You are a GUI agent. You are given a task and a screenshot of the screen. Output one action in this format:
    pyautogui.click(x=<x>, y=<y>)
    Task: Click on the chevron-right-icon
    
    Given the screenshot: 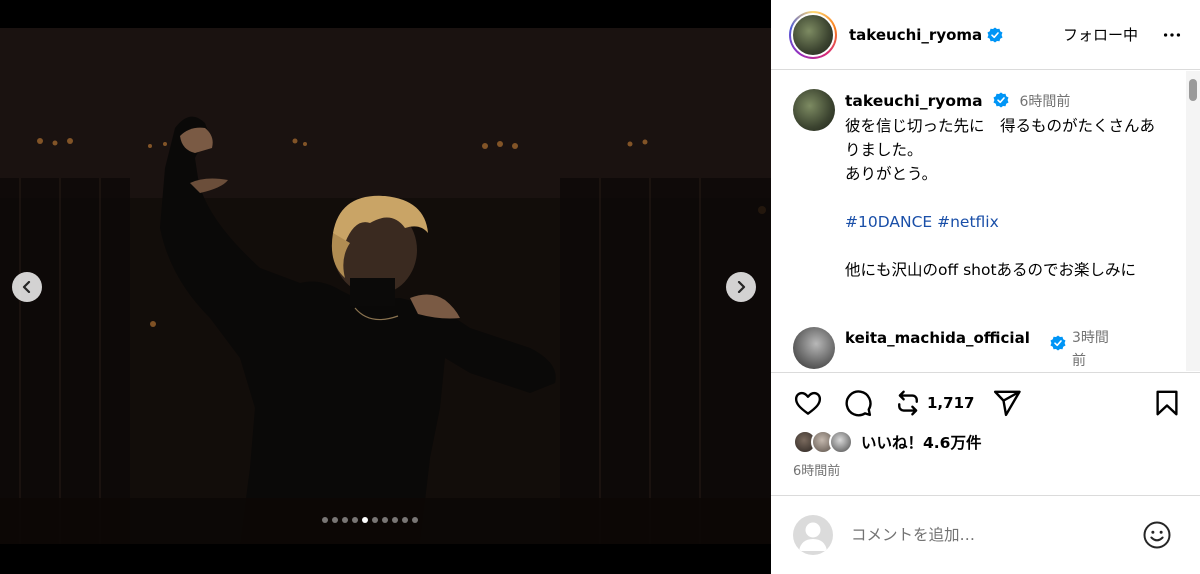 What is the action you would take?
    pyautogui.click(x=741, y=287)
    